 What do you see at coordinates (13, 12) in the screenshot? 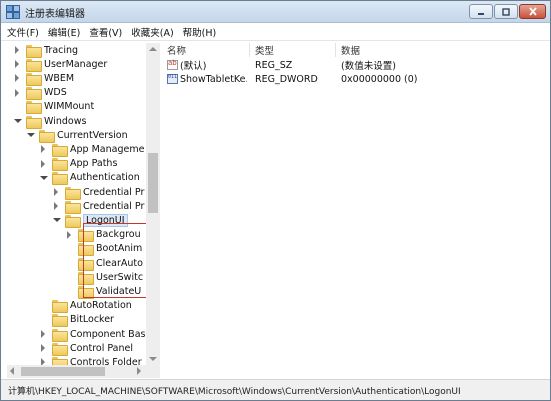
I see `registry-editor-app-icon` at bounding box center [13, 12].